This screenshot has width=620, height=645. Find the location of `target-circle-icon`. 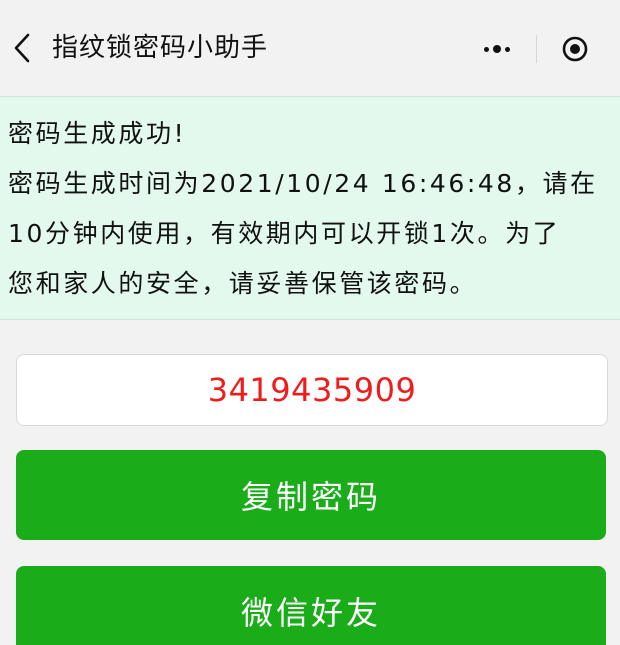

target-circle-icon is located at coordinates (575, 49).